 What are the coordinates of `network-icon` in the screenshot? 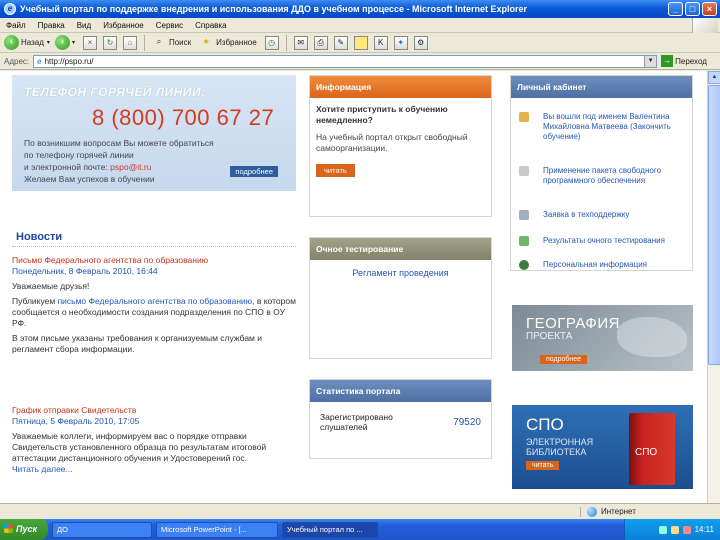 It's located at (662, 529).